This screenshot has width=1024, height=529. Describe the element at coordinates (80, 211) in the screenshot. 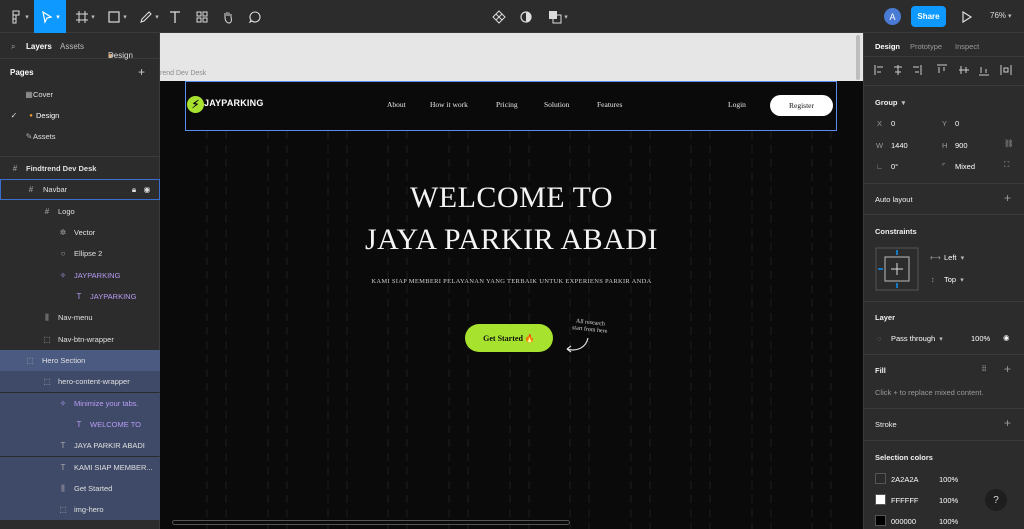

I see `layer-logo: # Logo` at that location.